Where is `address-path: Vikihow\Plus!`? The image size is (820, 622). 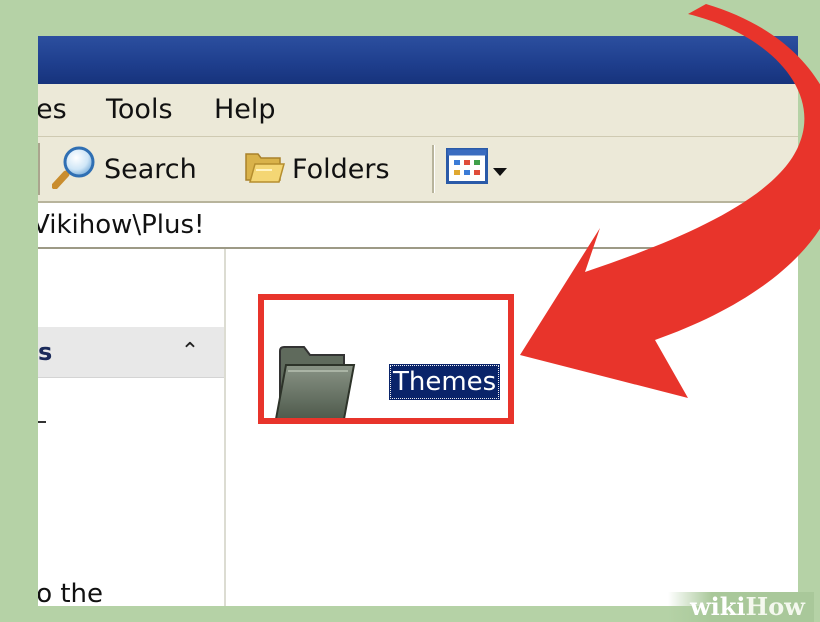
address-path: Vikihow\Plus! is located at coordinates (121, 225).